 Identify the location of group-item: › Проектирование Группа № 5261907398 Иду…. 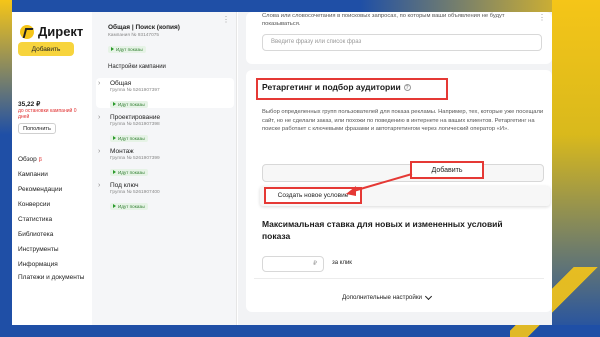
(165, 127).